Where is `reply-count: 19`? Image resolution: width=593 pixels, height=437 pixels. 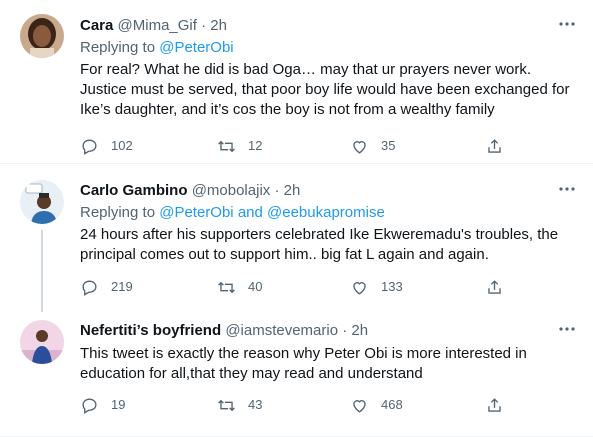
reply-count: 19 is located at coordinates (118, 404).